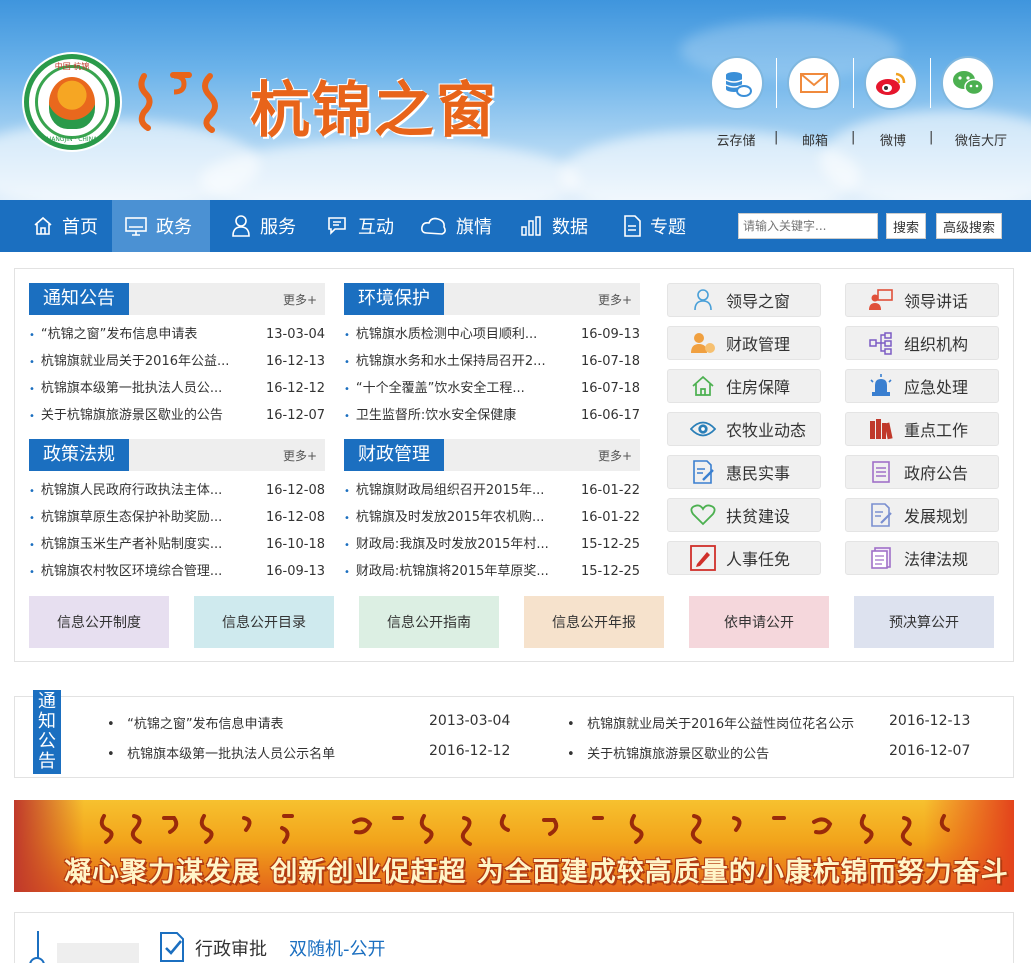 The height and width of the screenshot is (963, 1031). Describe the element at coordinates (930, 721) in the screenshot. I see `notice-date: 2016-12-13` at that location.